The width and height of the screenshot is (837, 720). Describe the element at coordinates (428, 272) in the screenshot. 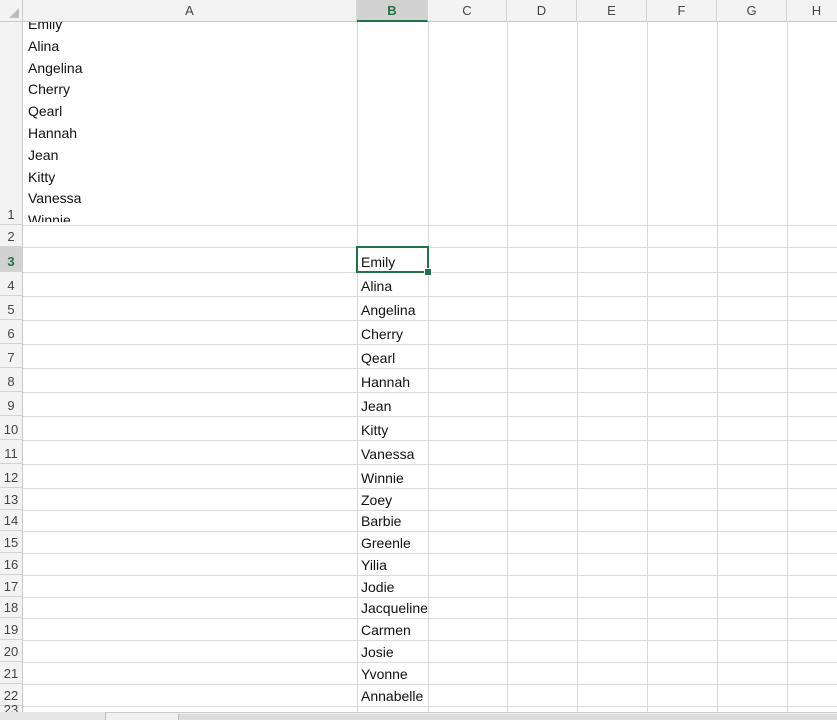

I see `fill-handle` at that location.